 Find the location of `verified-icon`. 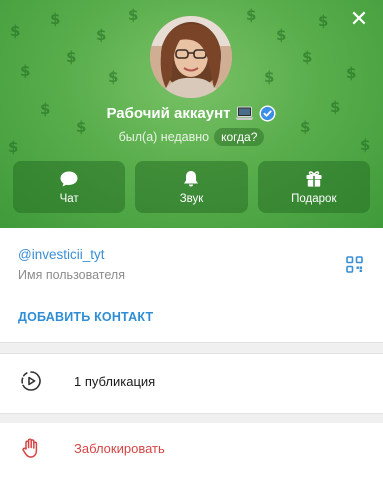

verified-icon is located at coordinates (267, 113).